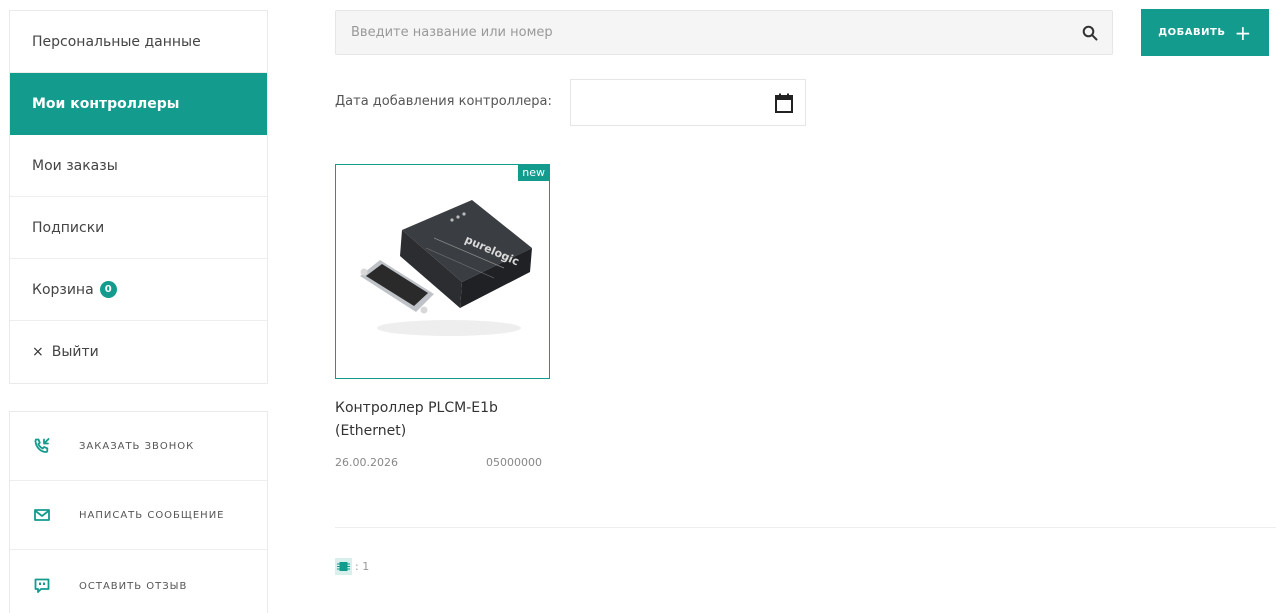  What do you see at coordinates (1192, 32) in the screenshot?
I see `add-button-label: ДОБАВИТЬ` at bounding box center [1192, 32].